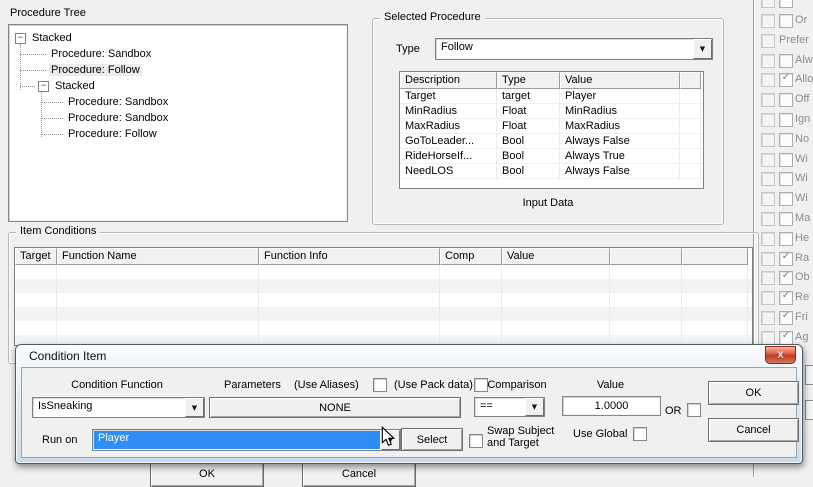  I want to click on flag-row: Off, so click(784, 100).